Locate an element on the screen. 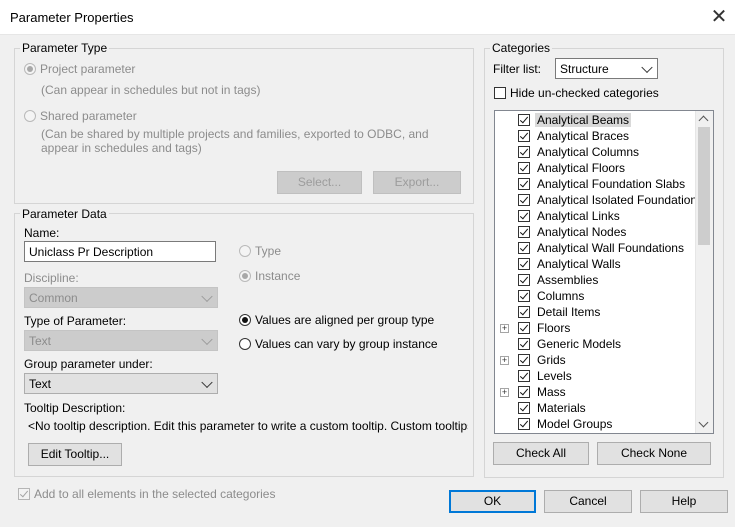  list-item: Analytical Wall Foundations is located at coordinates (595, 248).